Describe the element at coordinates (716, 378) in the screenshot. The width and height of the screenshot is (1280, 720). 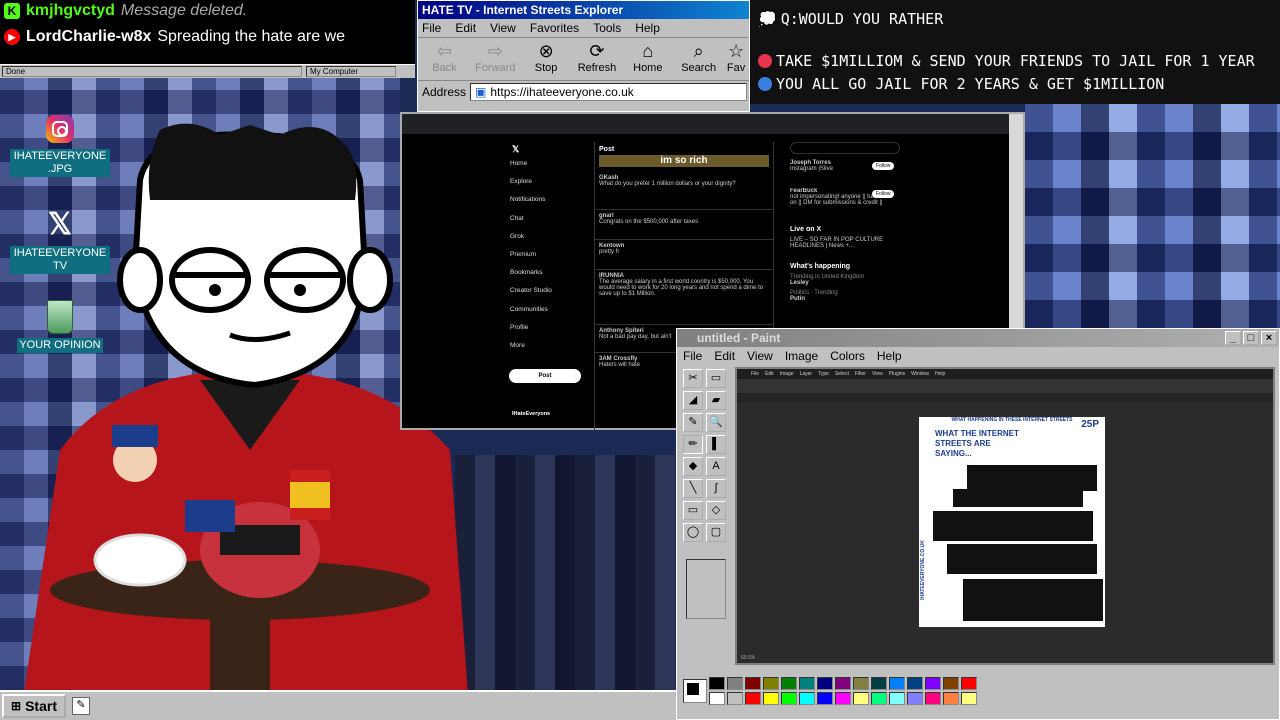
I see `rect-select-icon: ▭` at that location.